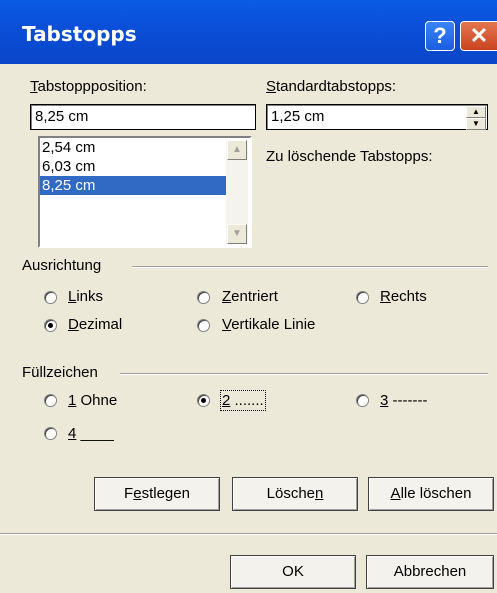  I want to click on radio-centered-label: Zentriert, so click(250, 296).